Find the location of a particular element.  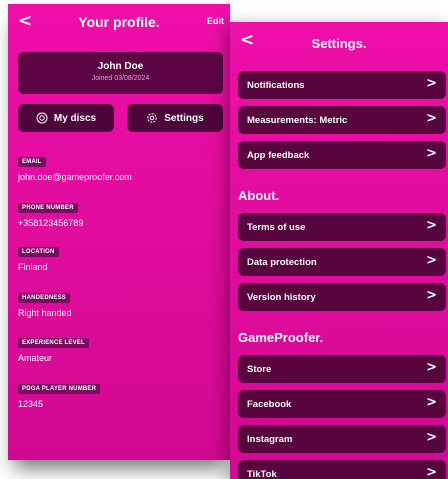

settings-item-label: Notifications is located at coordinates (276, 85).